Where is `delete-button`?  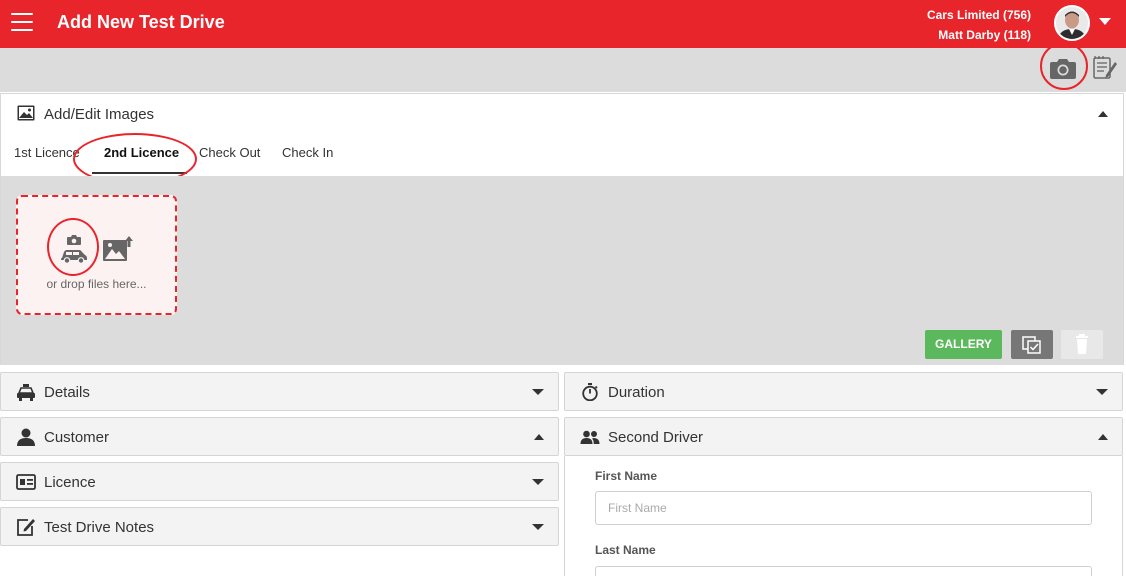 delete-button is located at coordinates (1082, 344).